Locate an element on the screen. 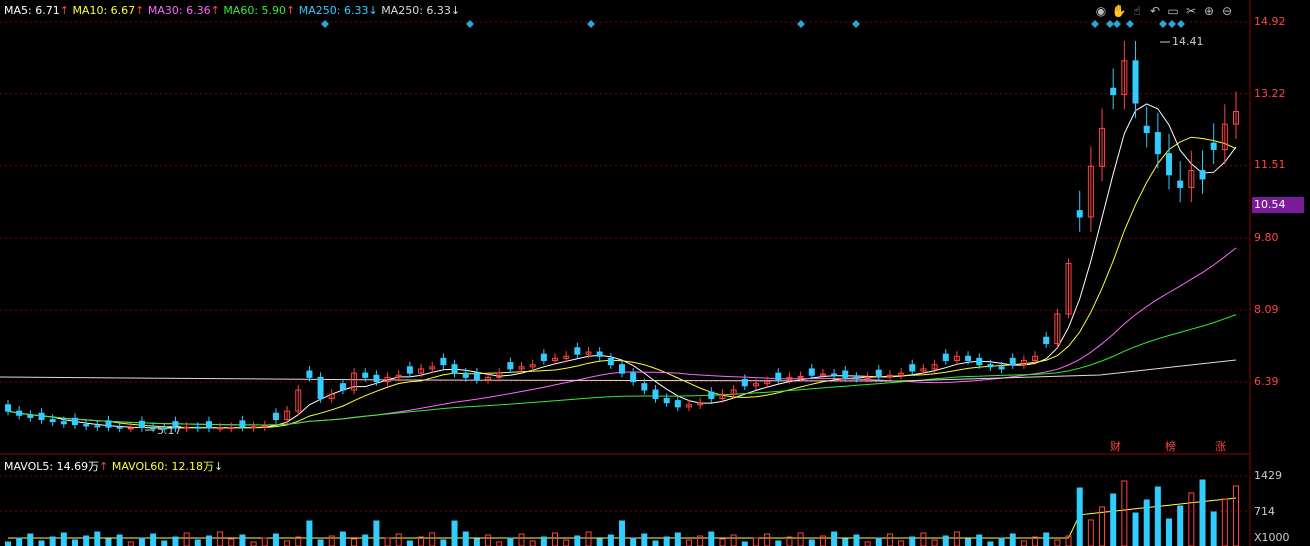  lock-icon: ▭ is located at coordinates (1173, 11).